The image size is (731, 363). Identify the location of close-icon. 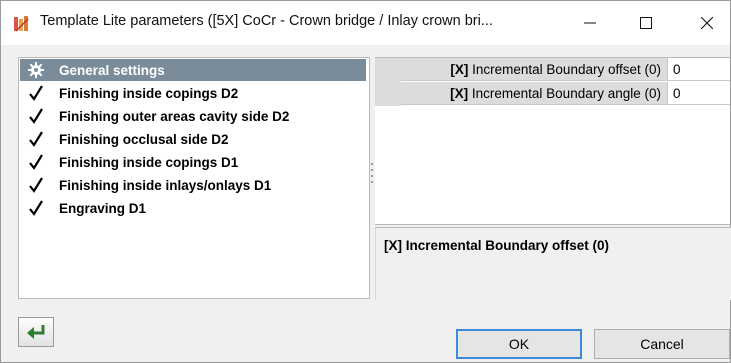
(707, 23).